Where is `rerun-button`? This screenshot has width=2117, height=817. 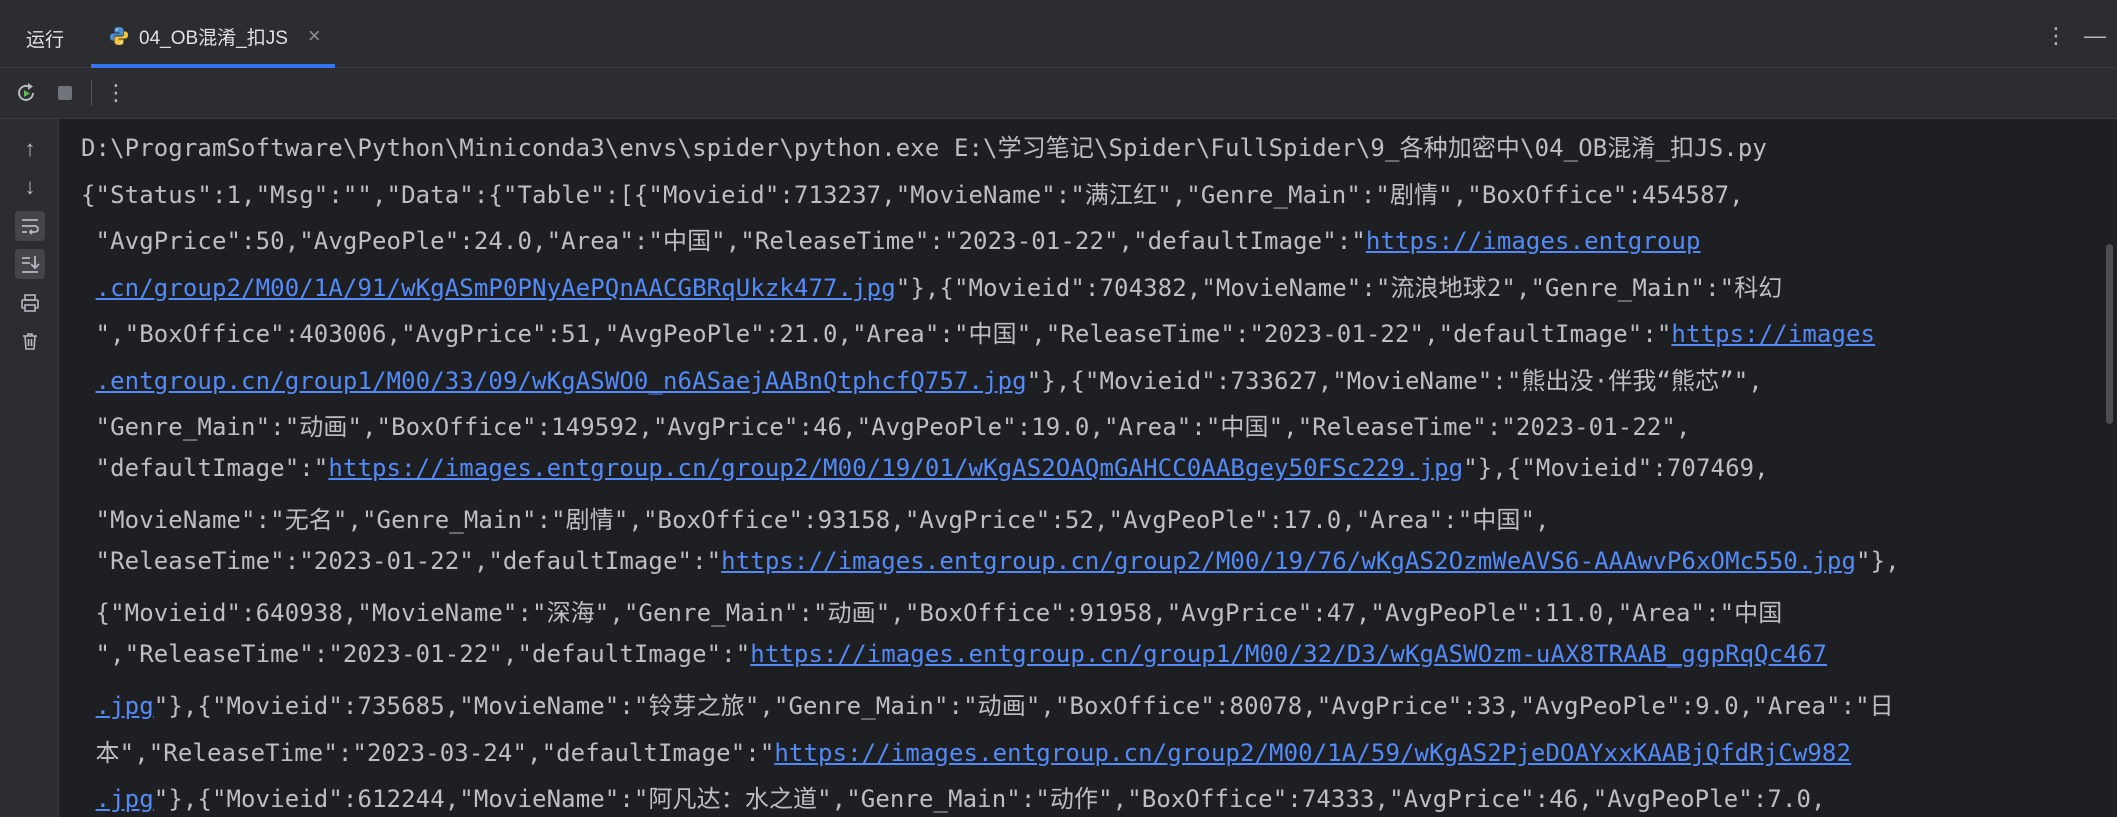
rerun-button is located at coordinates (26, 93).